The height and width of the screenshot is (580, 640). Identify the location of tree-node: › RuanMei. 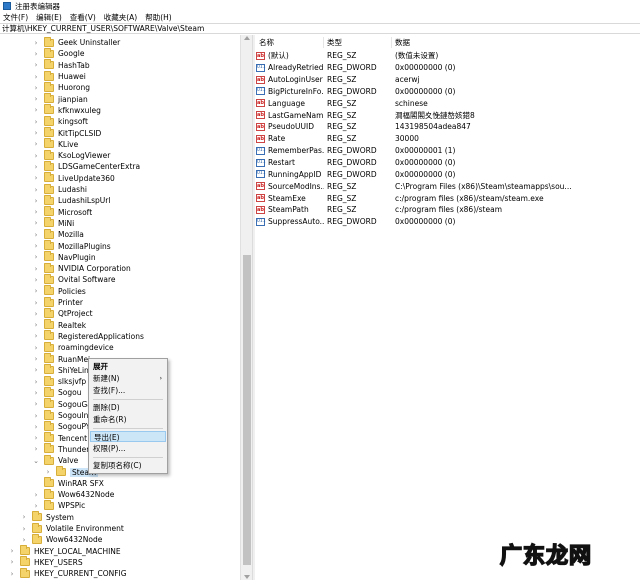
(61, 358).